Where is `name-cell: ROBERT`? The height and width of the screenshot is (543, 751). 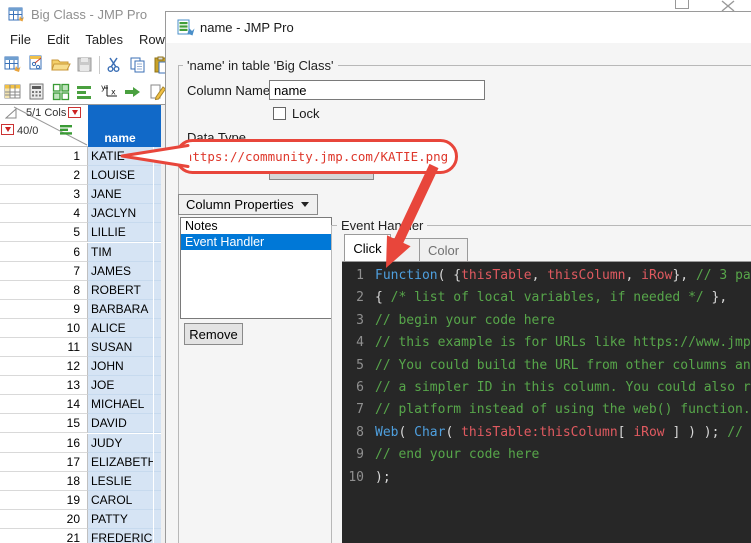 name-cell: ROBERT is located at coordinates (120, 290).